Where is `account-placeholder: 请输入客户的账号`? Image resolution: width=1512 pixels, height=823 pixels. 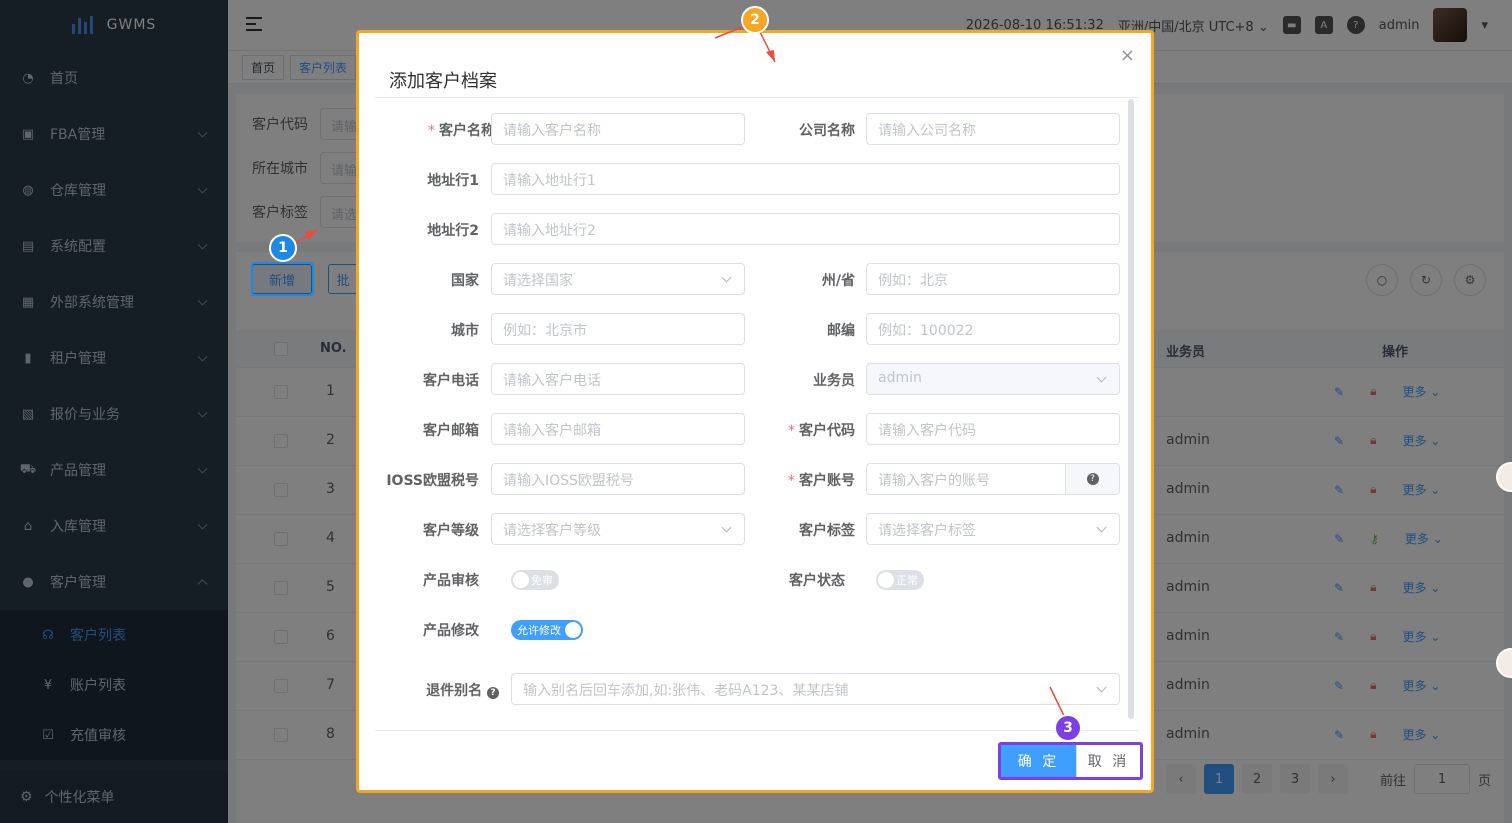
account-placeholder: 请输入客户的账号 is located at coordinates (934, 481).